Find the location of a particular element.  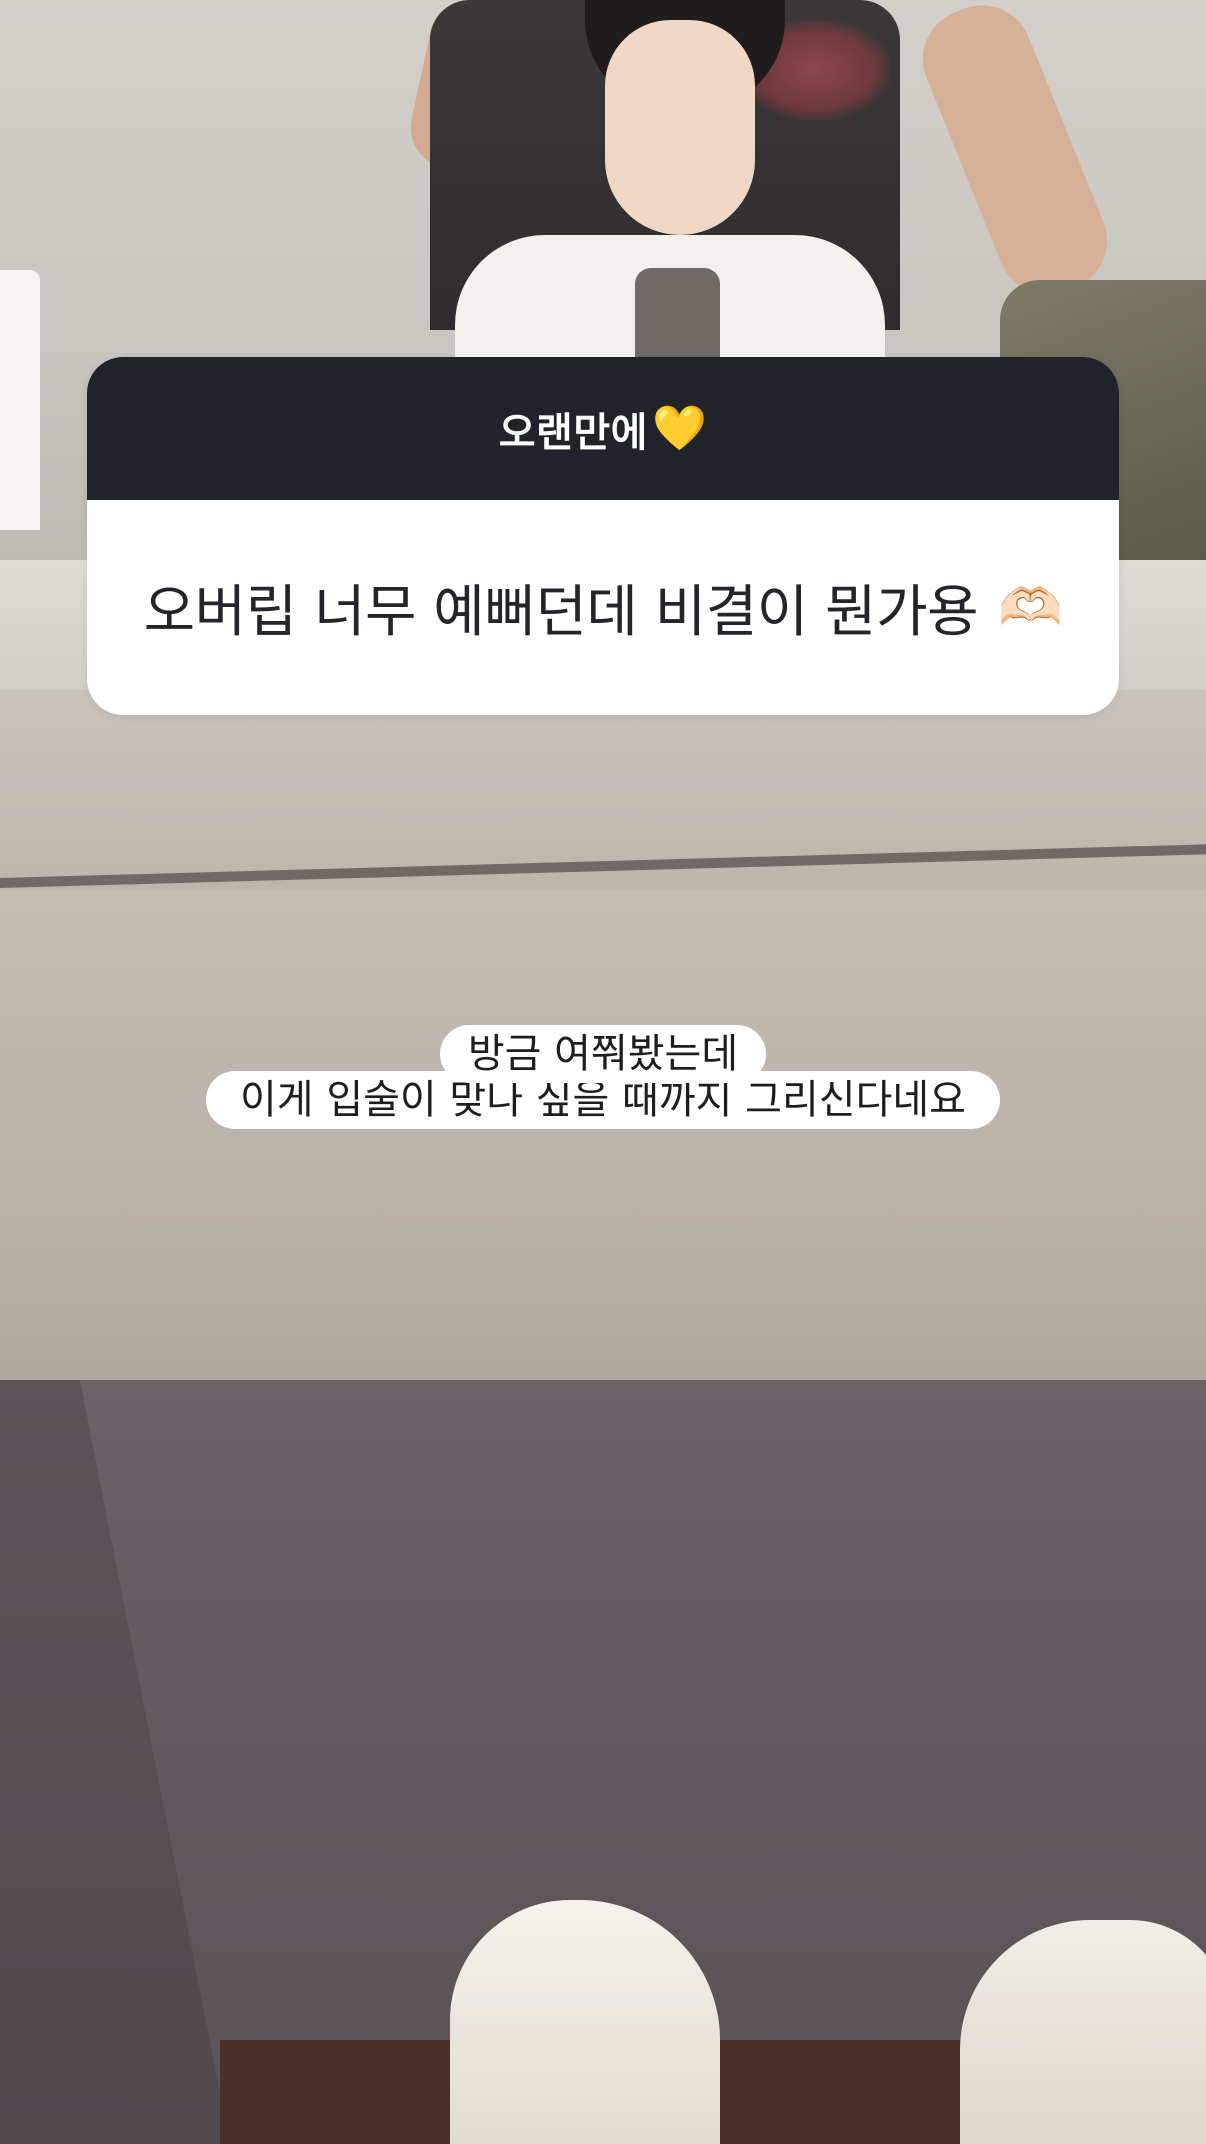

question-sticker-header: 오랜만에 💛 is located at coordinates (603, 428).